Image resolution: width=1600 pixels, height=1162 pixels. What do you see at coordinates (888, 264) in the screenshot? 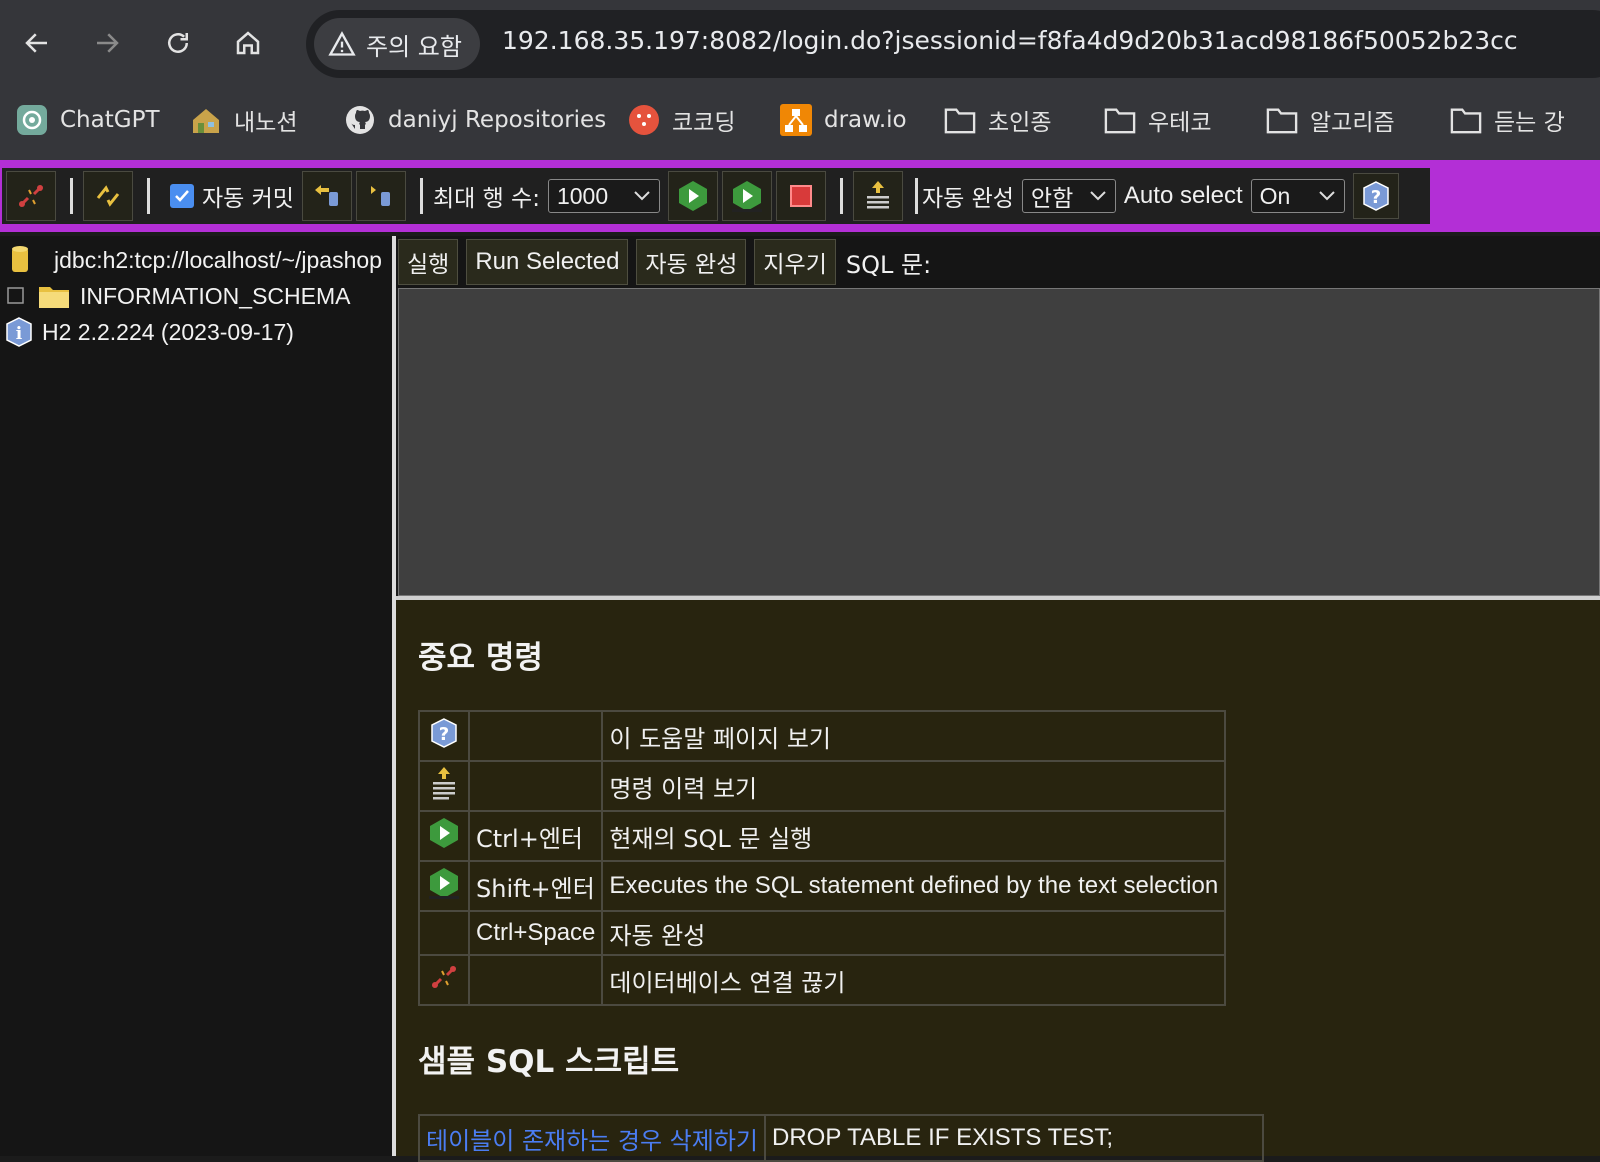
I see `sql-statement-label: SQL 문:` at bounding box center [888, 264].